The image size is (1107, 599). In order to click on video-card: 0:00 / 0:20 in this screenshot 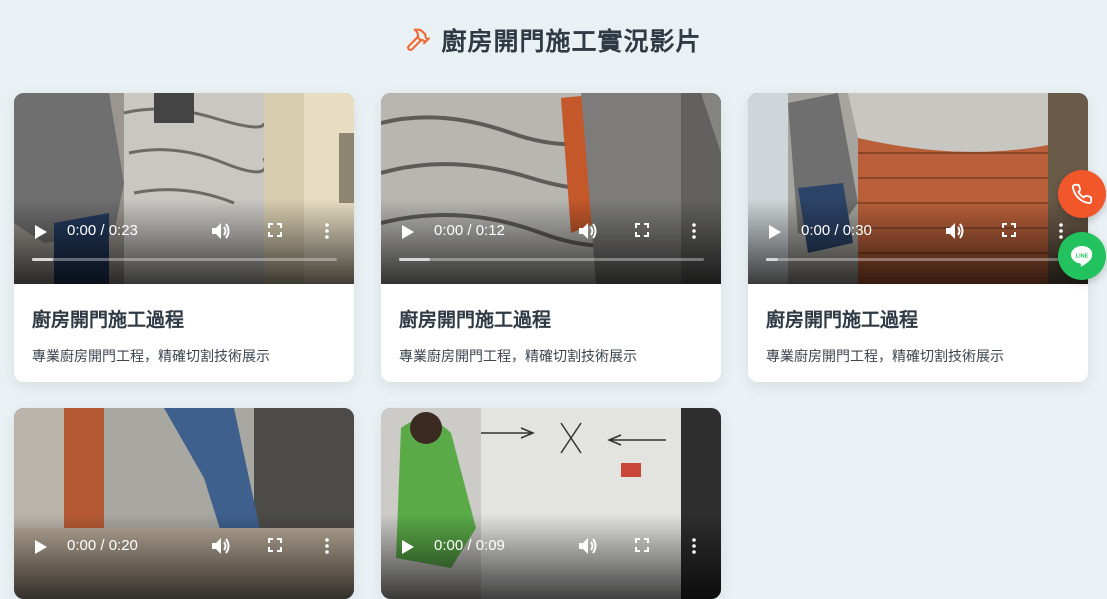, I will do `click(184, 503)`.